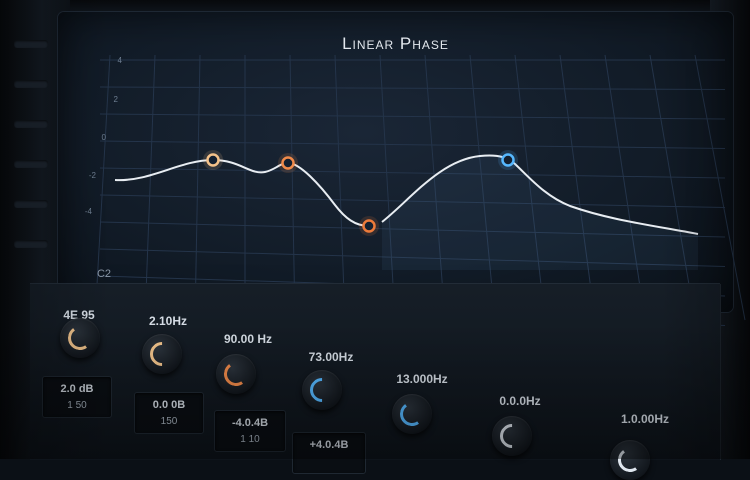 The image size is (750, 480). I want to click on band-gain-value: 0.0 0B, so click(169, 405).